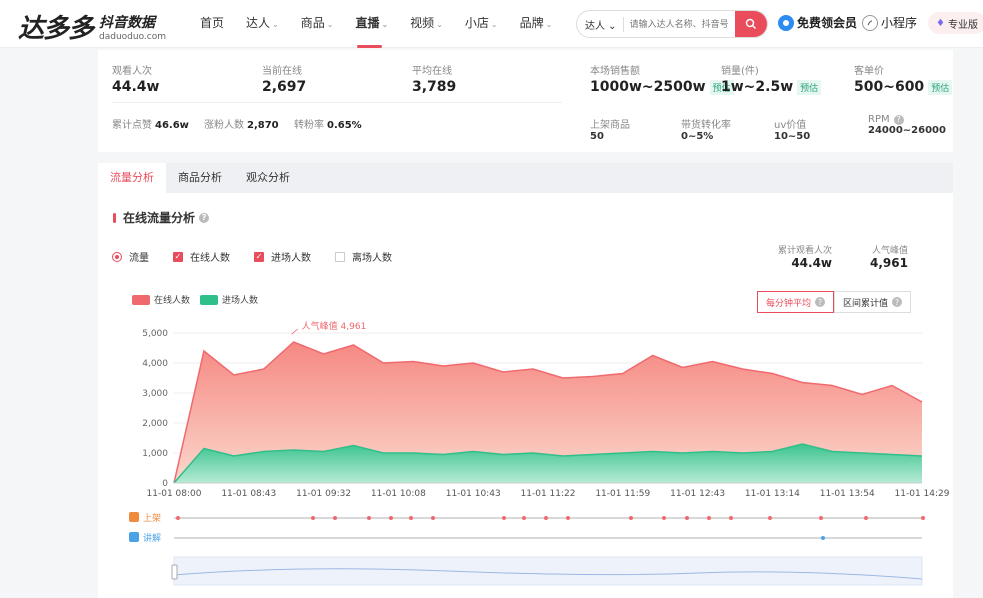 The height and width of the screenshot is (598, 983). What do you see at coordinates (903, 78) in the screenshot?
I see `stat-unit-price: 客单价 500~600 预估` at bounding box center [903, 78].